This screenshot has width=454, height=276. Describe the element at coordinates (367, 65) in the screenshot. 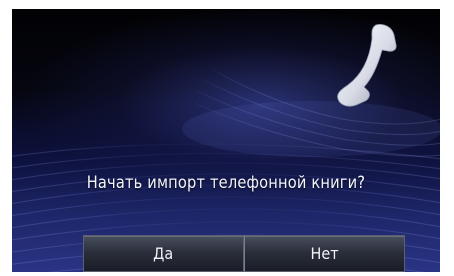

I see `phone-handset-icon` at that location.